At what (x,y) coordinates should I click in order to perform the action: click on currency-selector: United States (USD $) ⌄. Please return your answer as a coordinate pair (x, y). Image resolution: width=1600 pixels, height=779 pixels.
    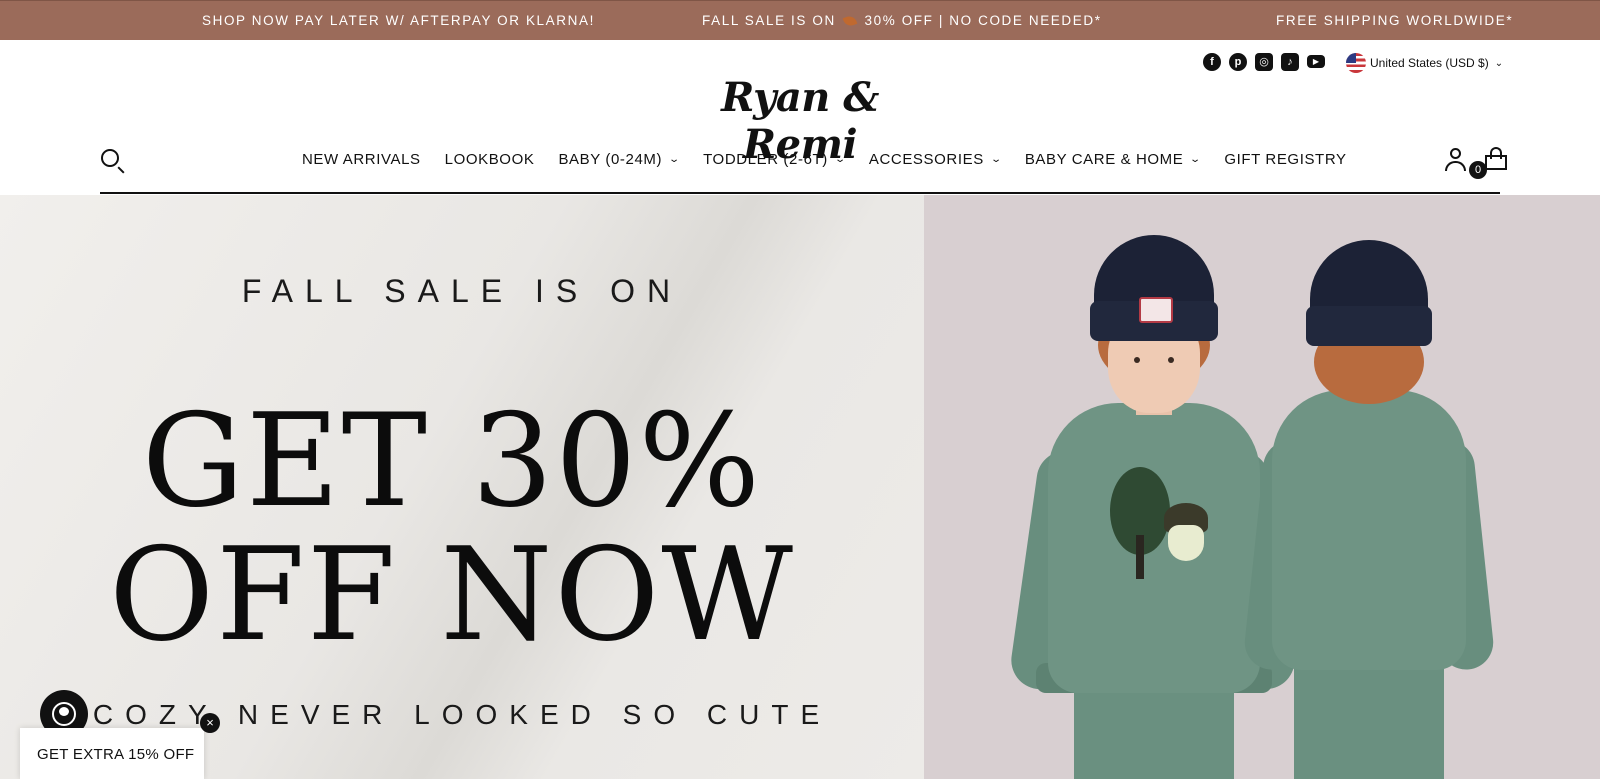
    Looking at the image, I should click on (1424, 63).